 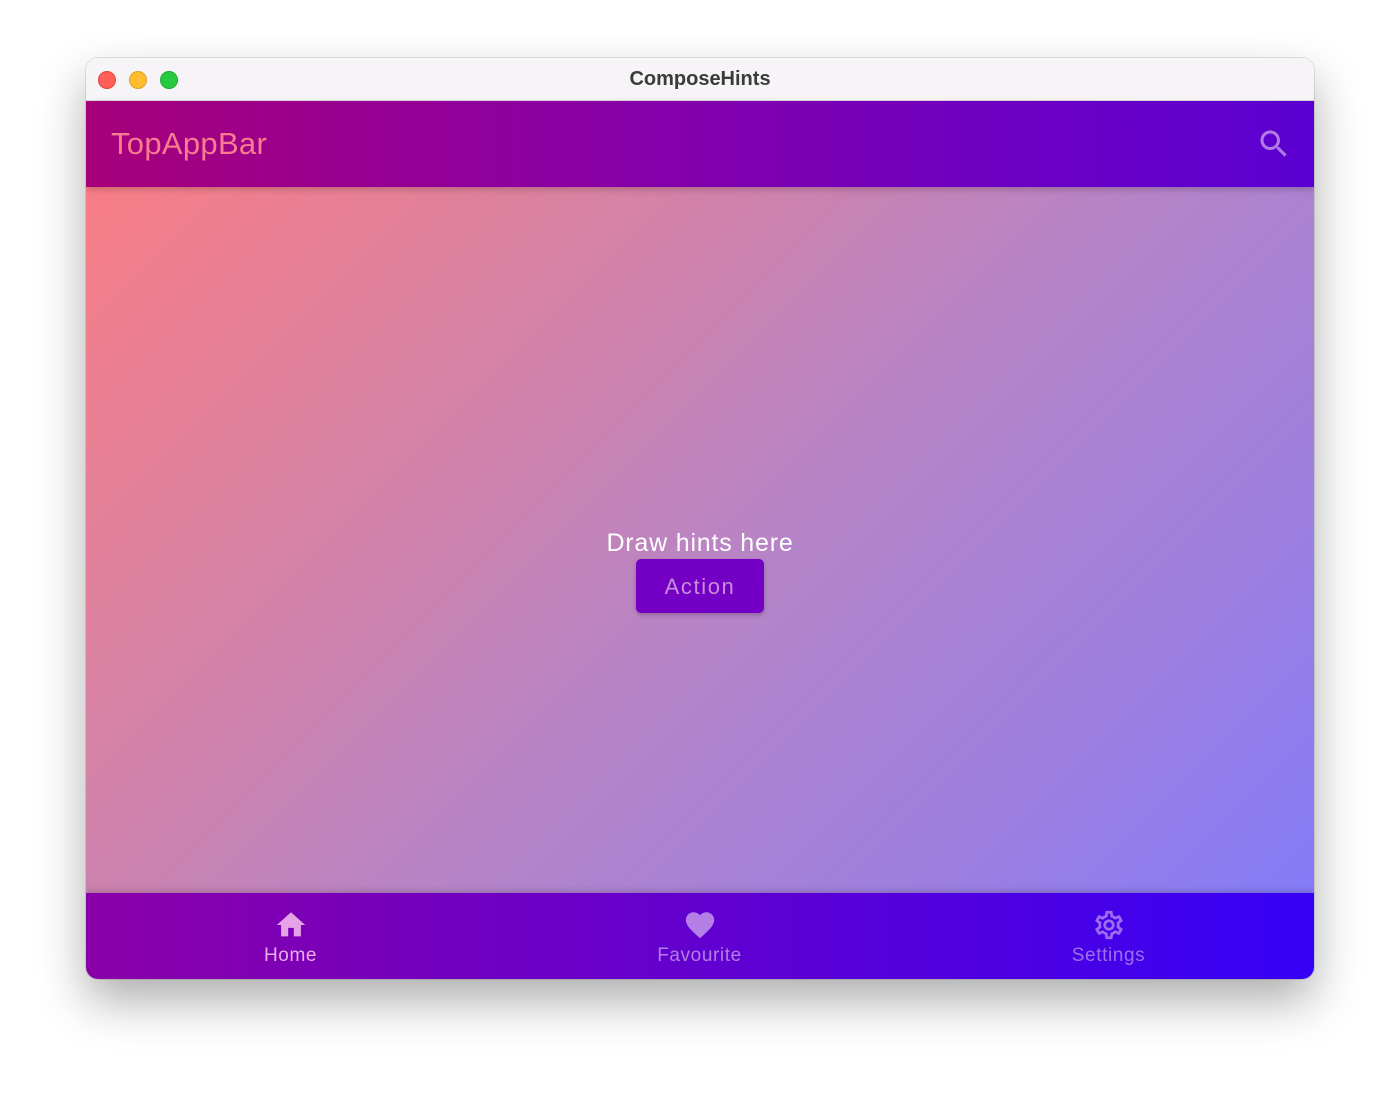 I want to click on heart-icon, so click(x=699, y=925).